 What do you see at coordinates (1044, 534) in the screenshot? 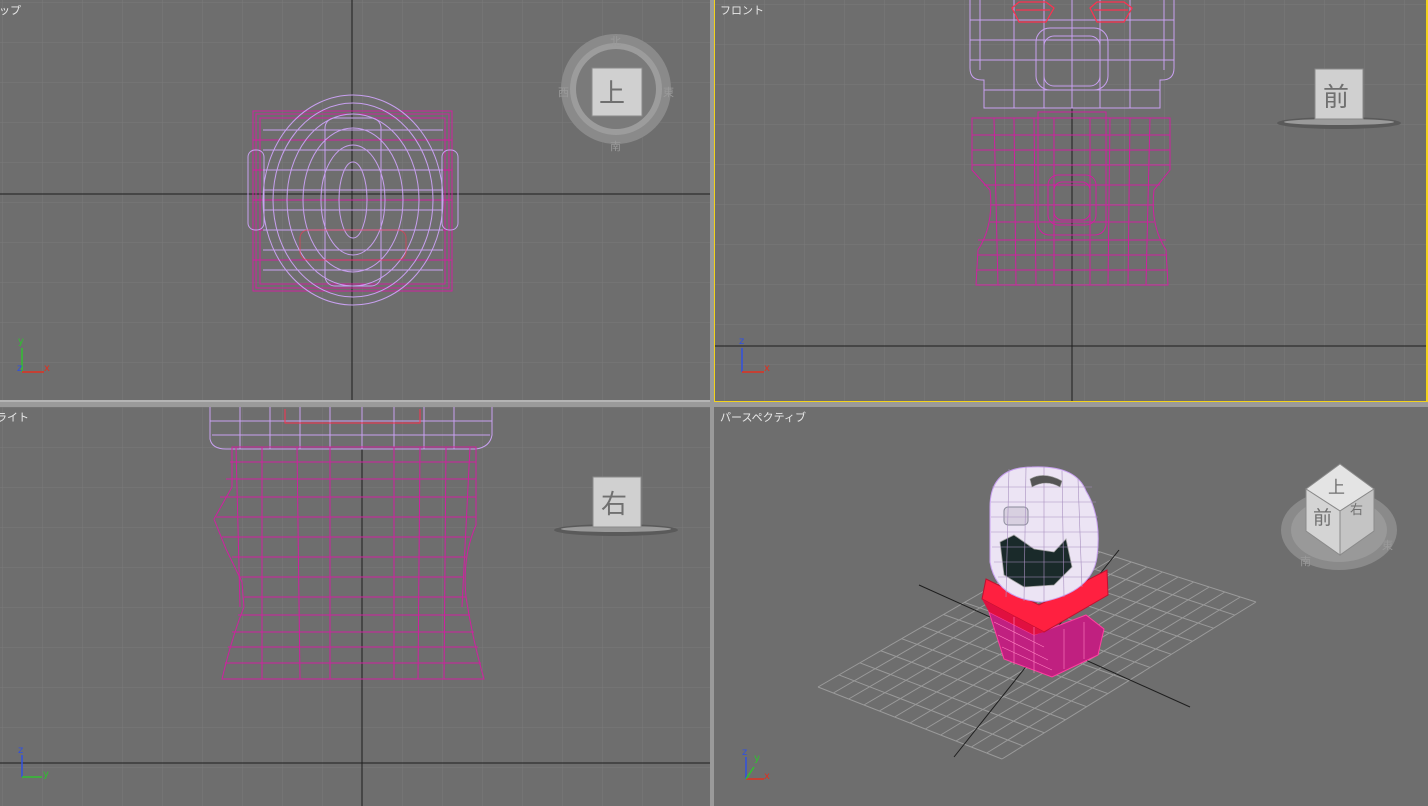
I see `head-object-perspective` at bounding box center [1044, 534].